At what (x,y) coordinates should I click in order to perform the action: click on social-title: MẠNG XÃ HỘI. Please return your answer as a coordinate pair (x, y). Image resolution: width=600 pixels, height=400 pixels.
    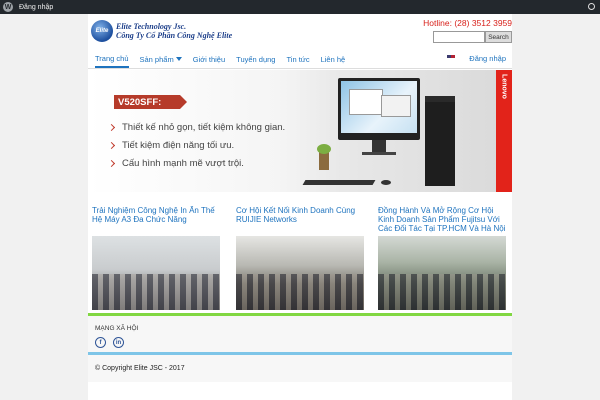
    Looking at the image, I should click on (117, 328).